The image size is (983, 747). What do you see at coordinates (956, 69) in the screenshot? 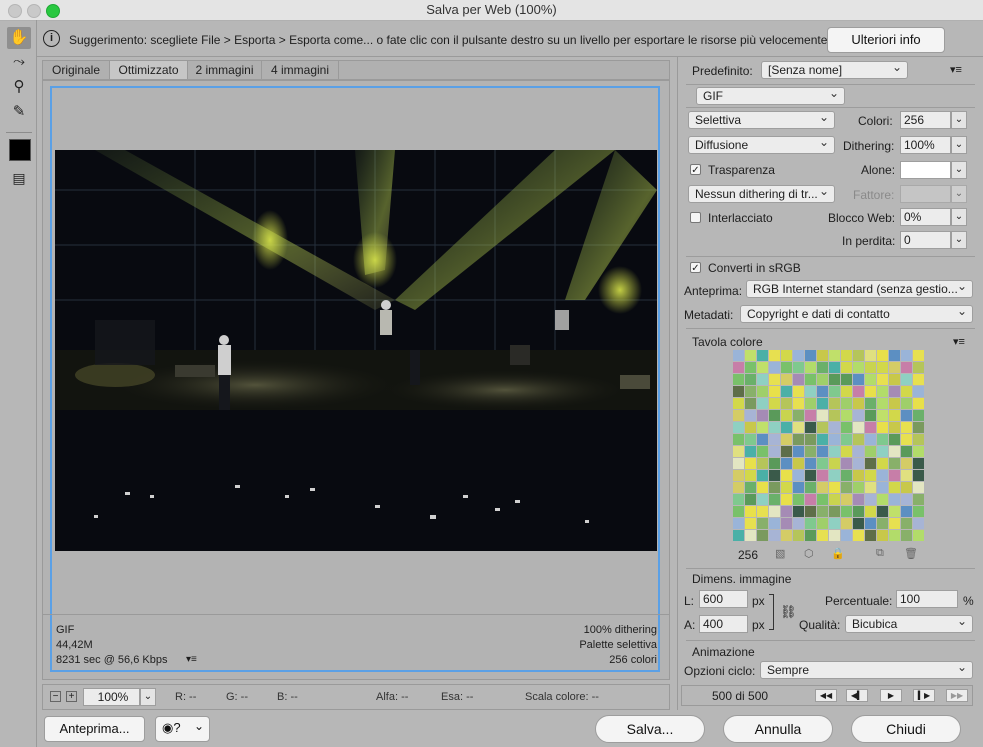
I see `optimize-menu-icon: ▾≡` at bounding box center [956, 69].